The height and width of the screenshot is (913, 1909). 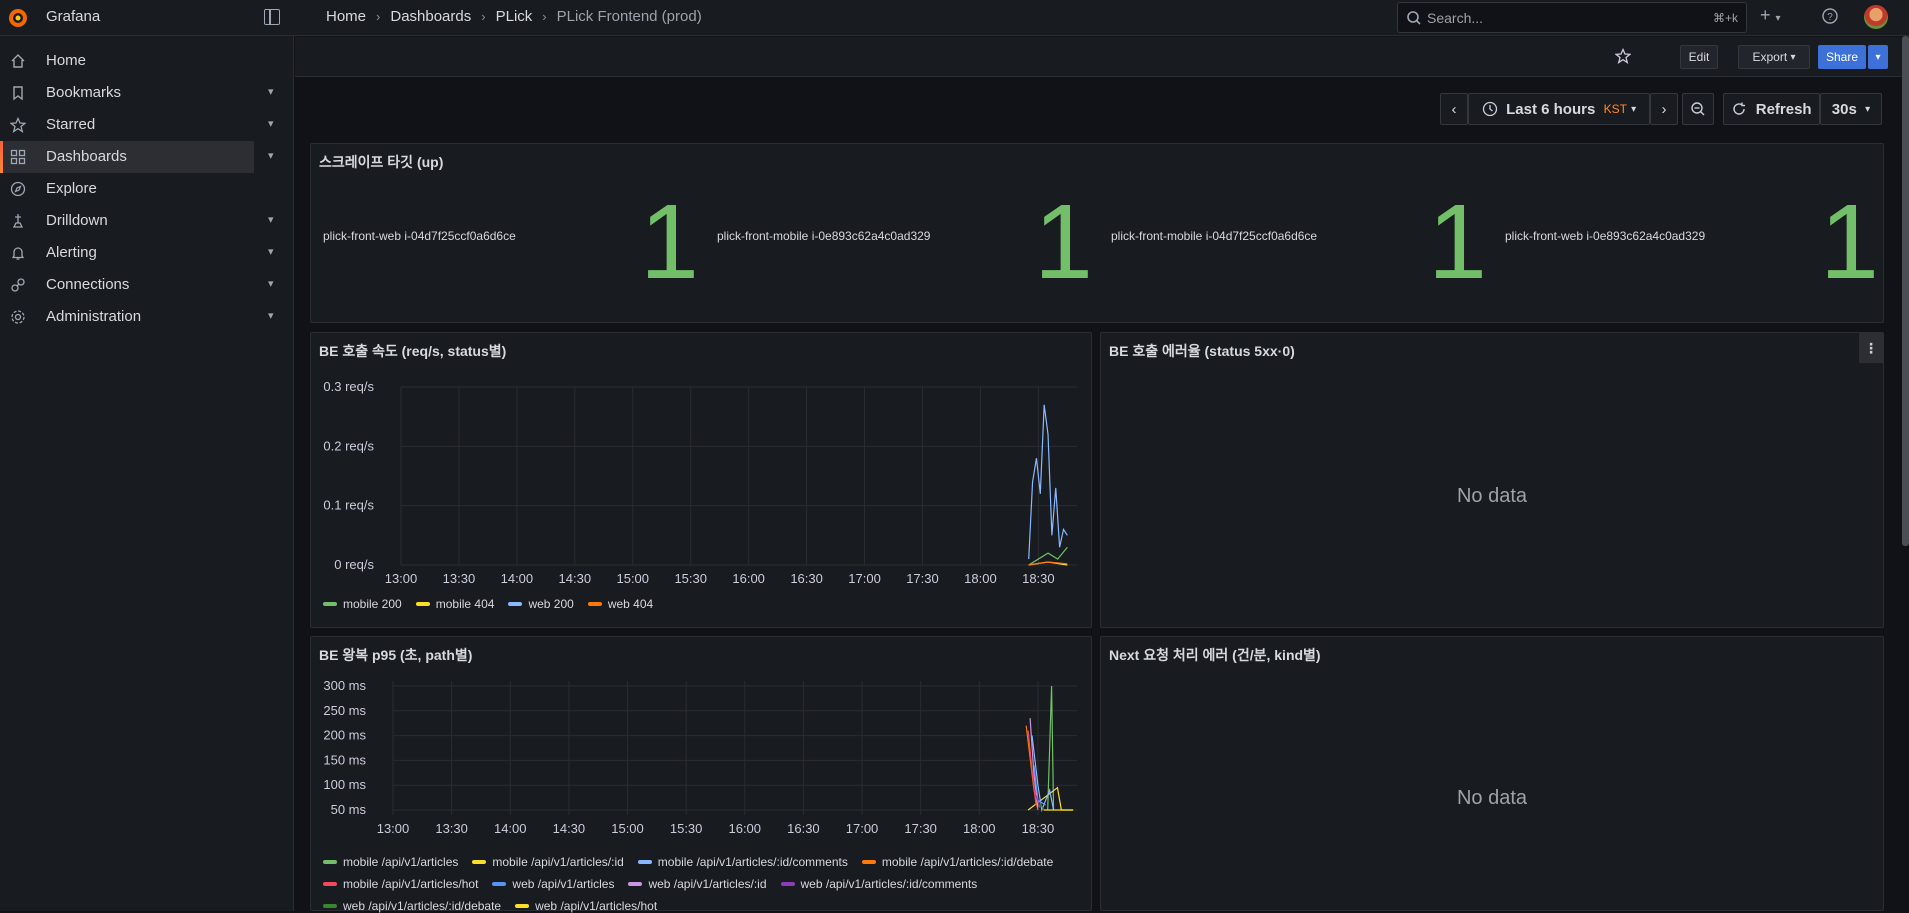 I want to click on share-options-button: ▾, so click(x=1878, y=57).